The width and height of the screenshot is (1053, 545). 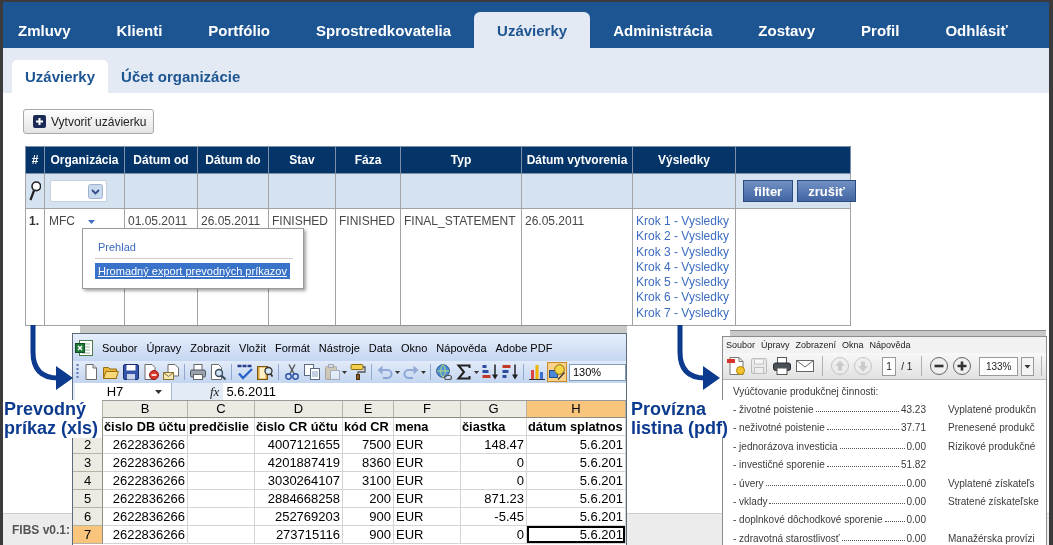 I want to click on table-cell: 26.05.2011, so click(x=577, y=267).